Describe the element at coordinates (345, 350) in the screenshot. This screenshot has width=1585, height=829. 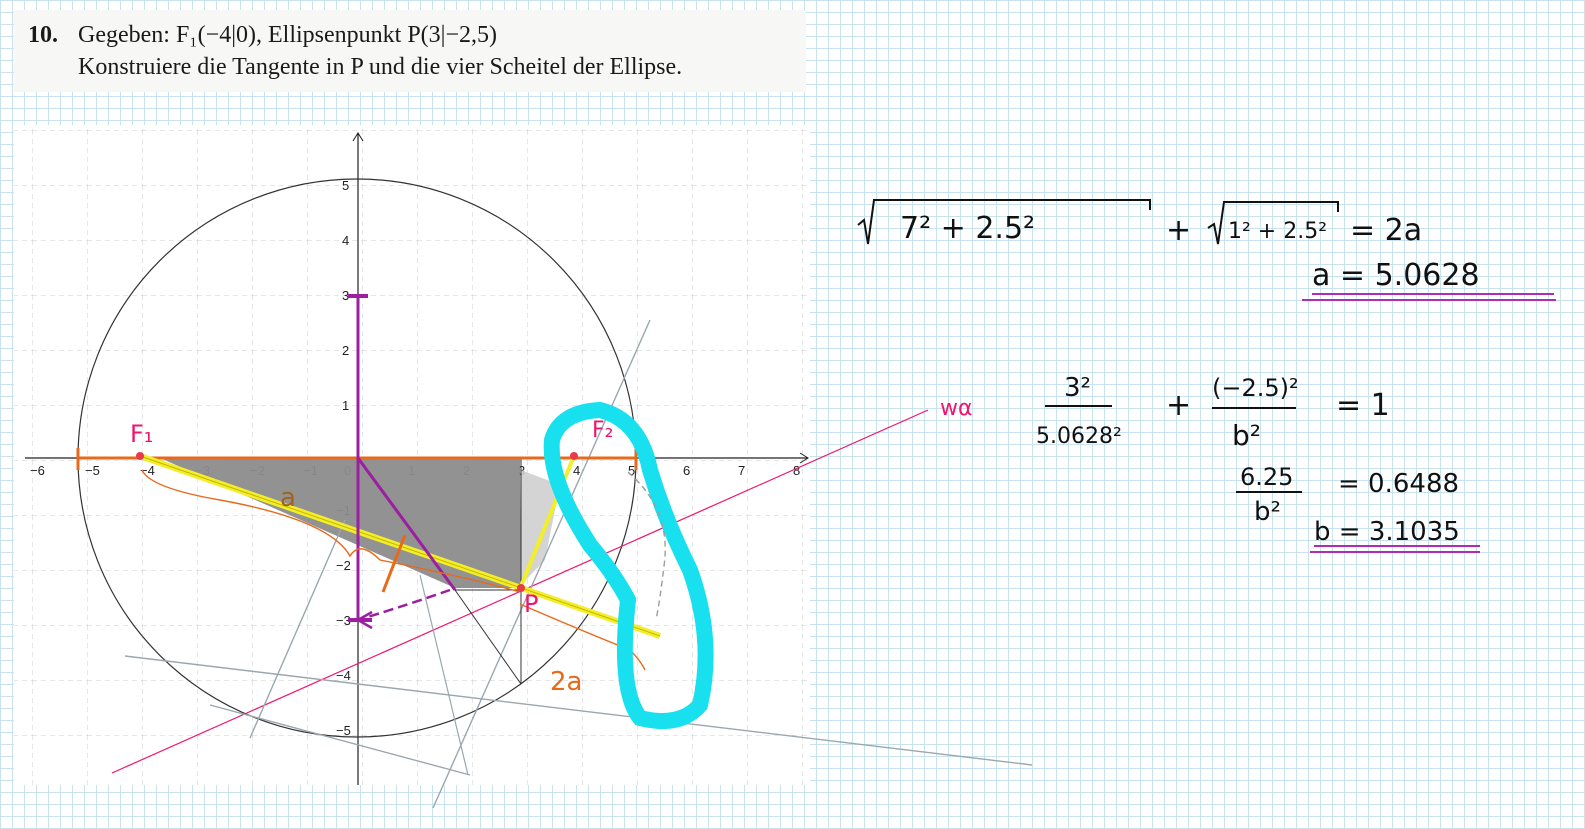
I see `y-tick-label: 2` at that location.